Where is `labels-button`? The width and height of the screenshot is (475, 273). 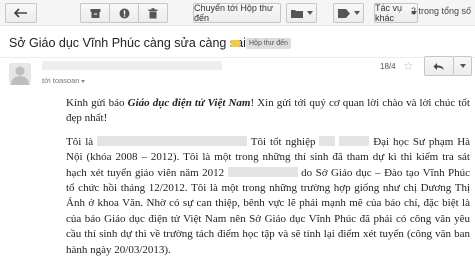 labels-button is located at coordinates (348, 13).